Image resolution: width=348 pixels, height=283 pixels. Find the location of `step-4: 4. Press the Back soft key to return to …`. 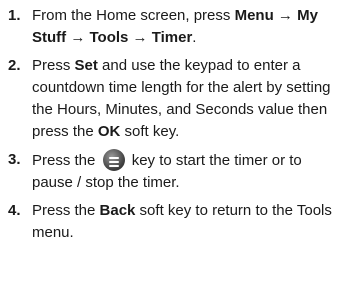

step-4: 4. Press the Back soft key to return to … is located at coordinates (175, 222).